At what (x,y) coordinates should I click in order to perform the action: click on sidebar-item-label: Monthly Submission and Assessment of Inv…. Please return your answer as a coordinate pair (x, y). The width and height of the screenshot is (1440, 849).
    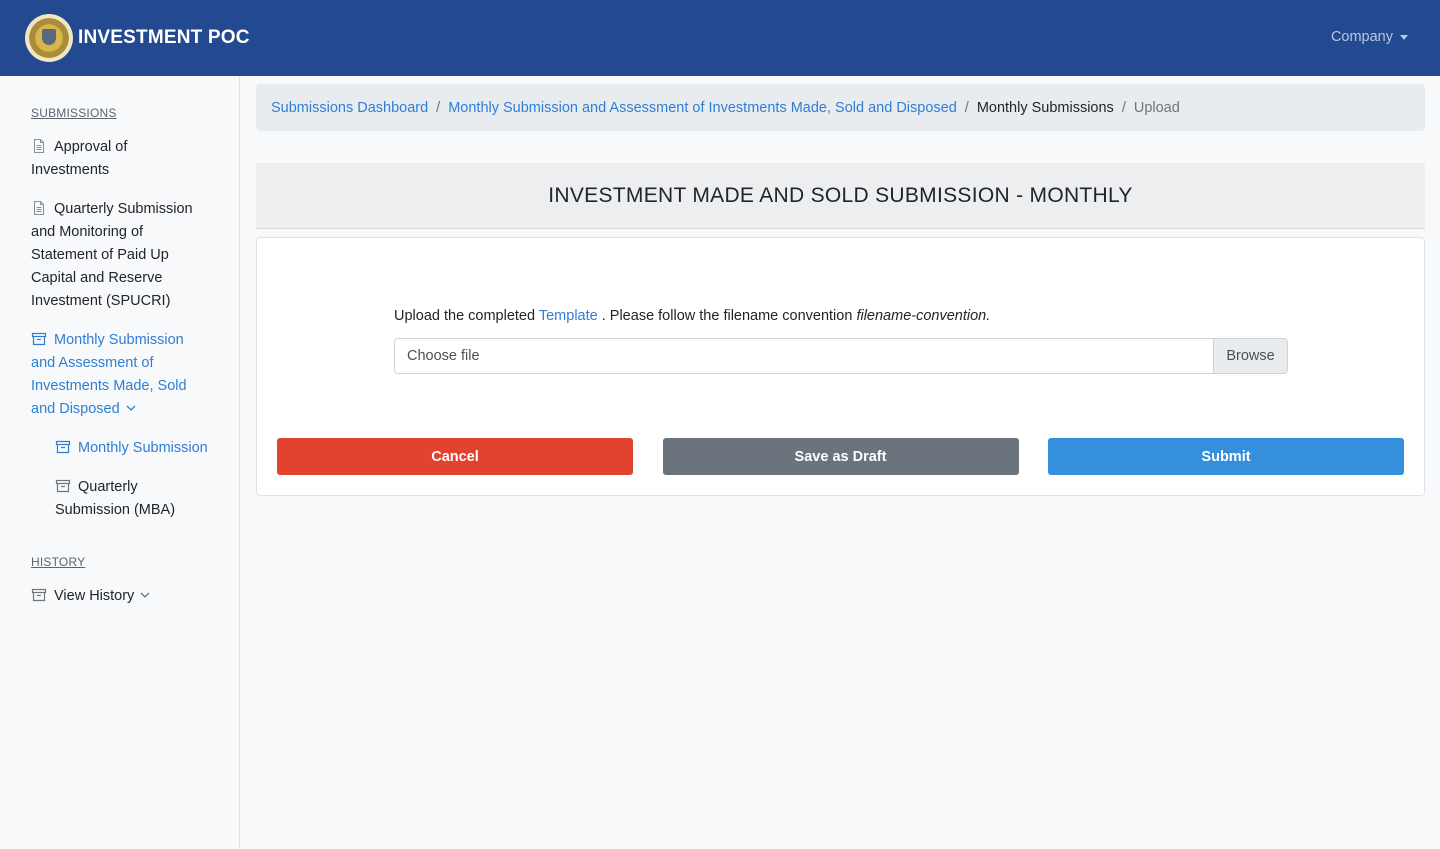
    Looking at the image, I should click on (109, 374).